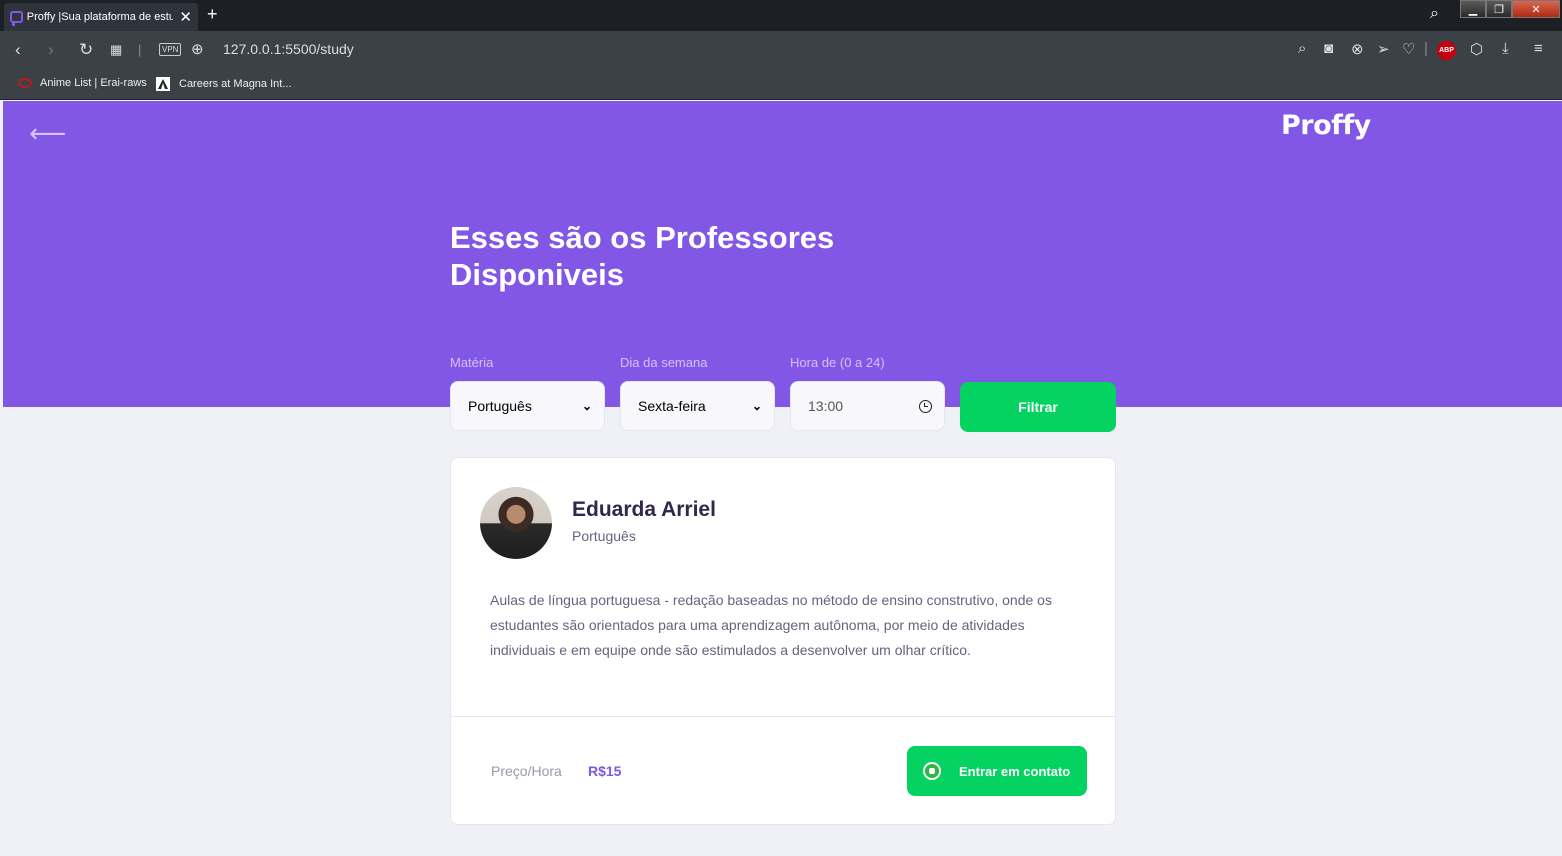 The image size is (1562, 856). I want to click on filter-button: Filtrar, so click(1038, 407).